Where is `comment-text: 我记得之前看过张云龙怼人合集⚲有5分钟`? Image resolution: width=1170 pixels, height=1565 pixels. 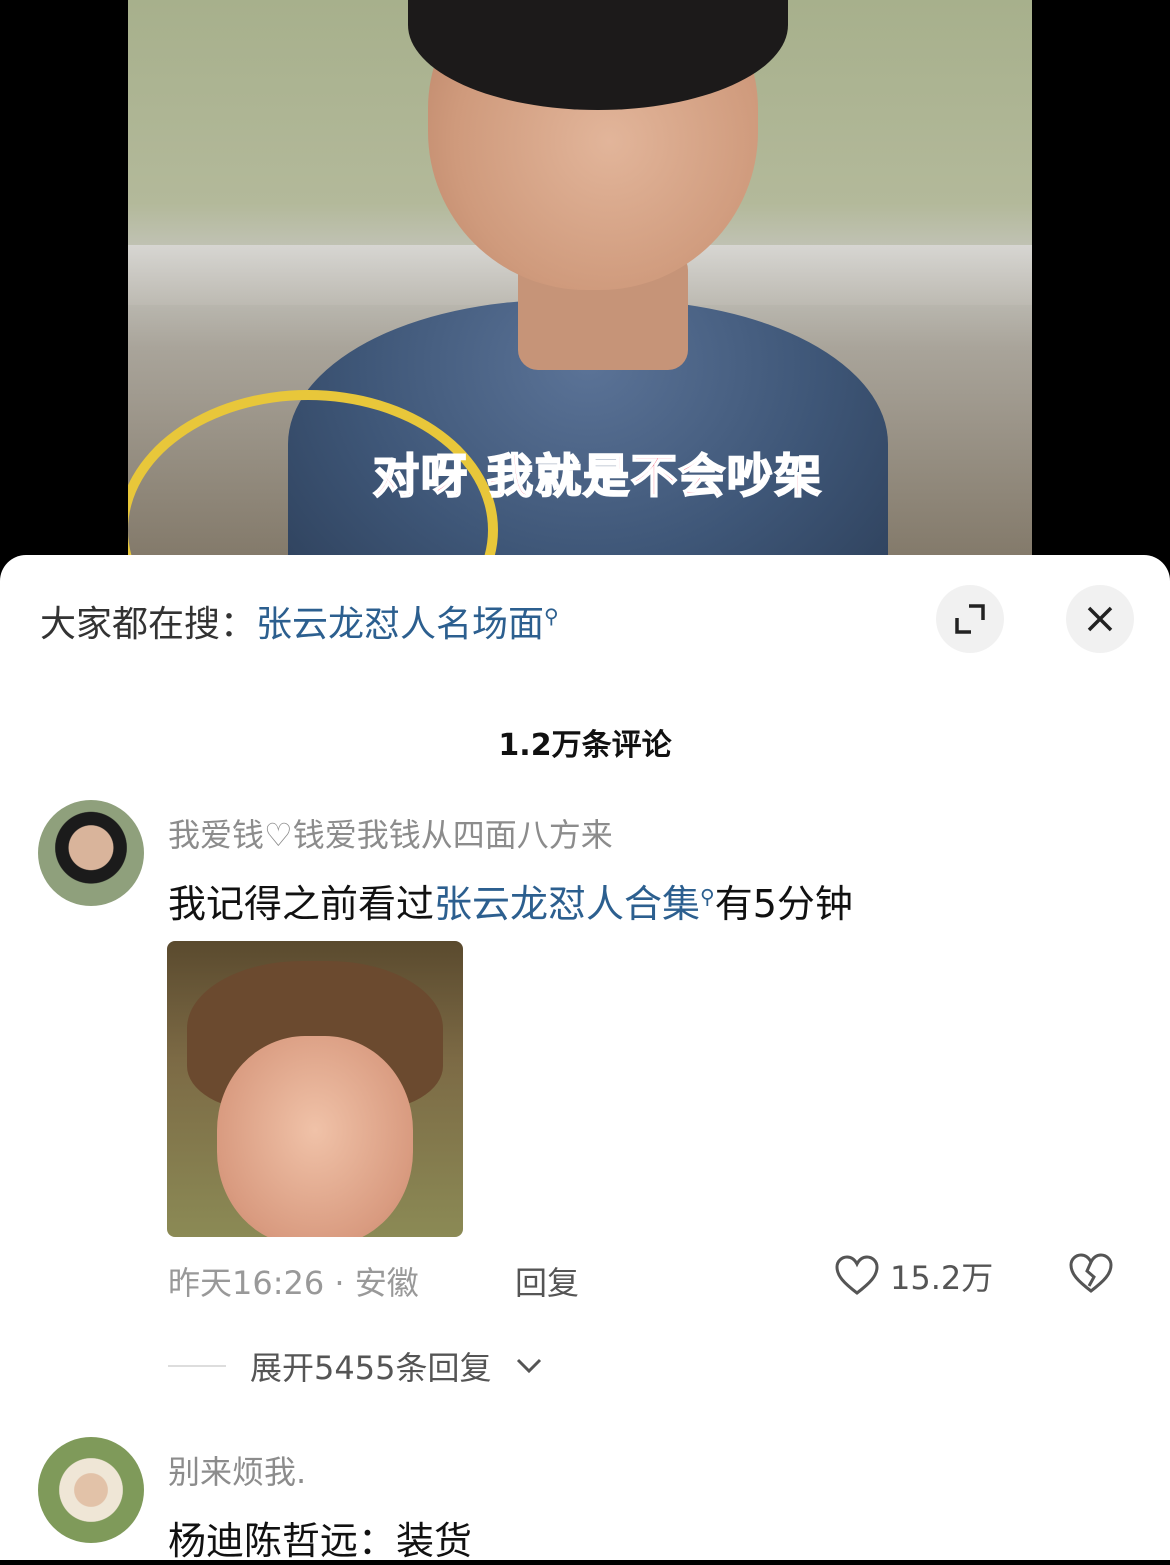 comment-text: 我记得之前看过张云龙怼人合集⚲有5分钟 is located at coordinates (510, 900).